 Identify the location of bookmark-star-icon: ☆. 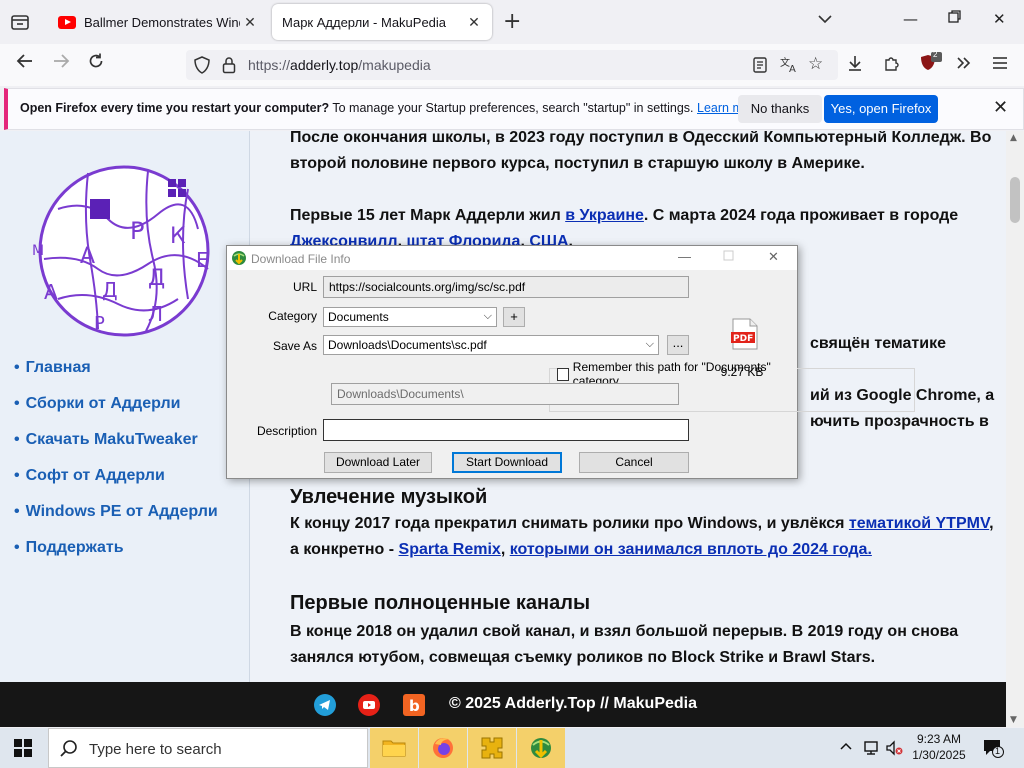
(815, 64).